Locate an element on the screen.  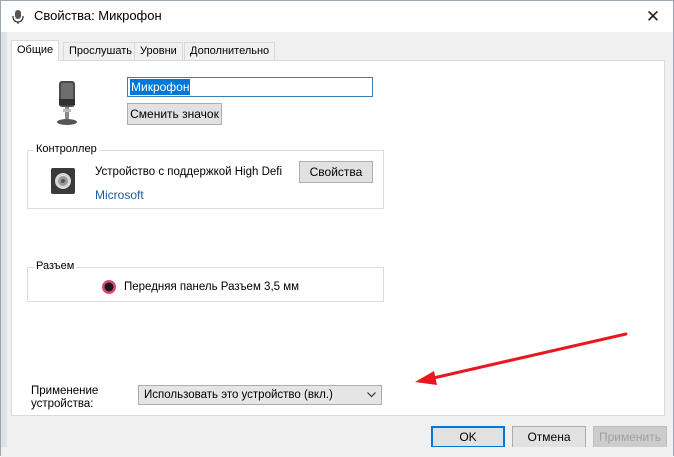
title-bar: Свойства: Микрофон ✕ is located at coordinates (337, 16).